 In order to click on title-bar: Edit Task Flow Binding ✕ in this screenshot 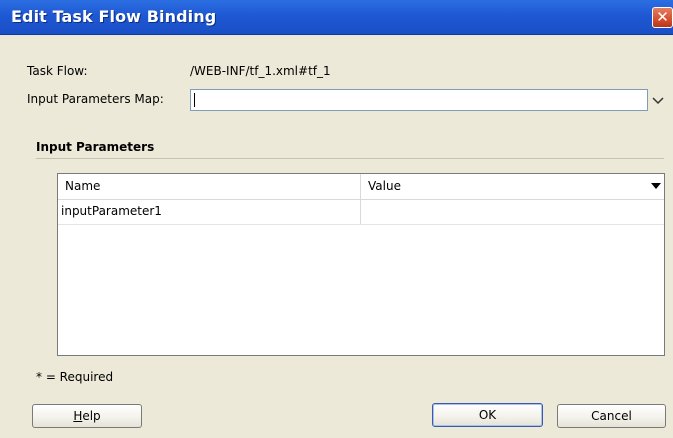, I will do `click(336, 17)`.